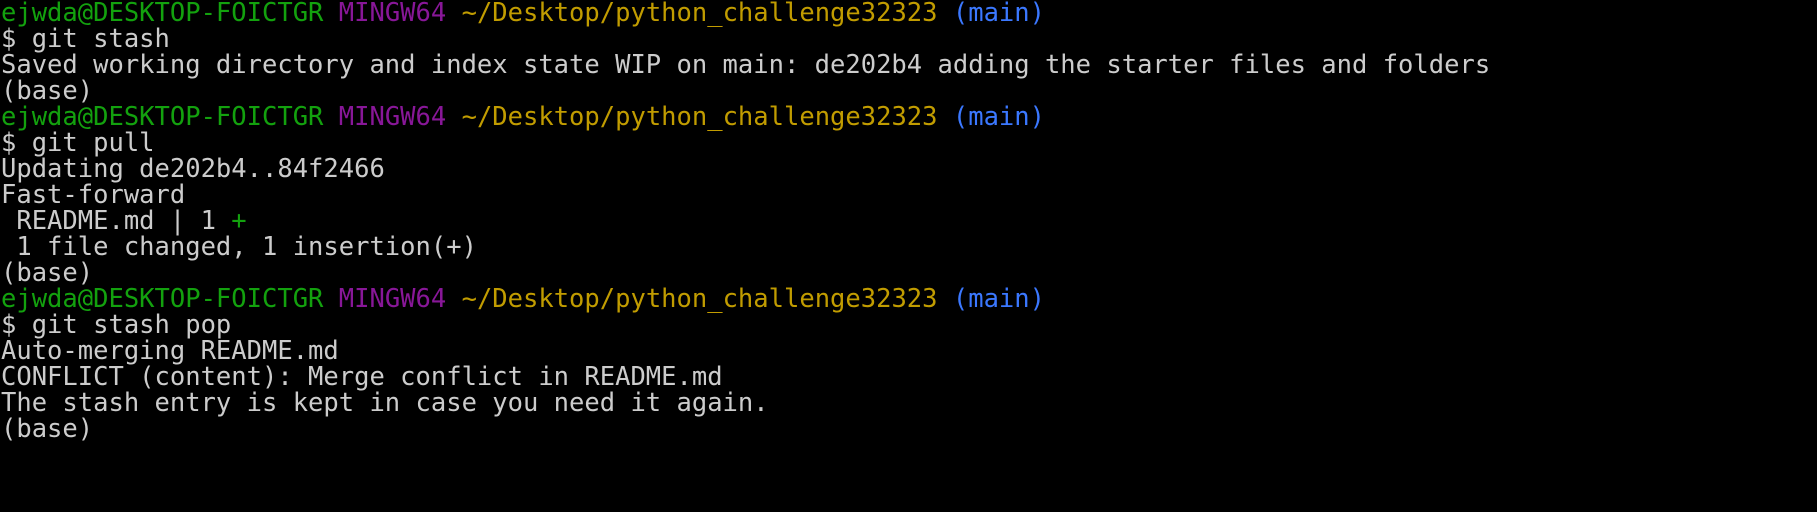 The width and height of the screenshot is (1817, 512). What do you see at coordinates (85, 39) in the screenshot?
I see `command-line: $ git stash` at bounding box center [85, 39].